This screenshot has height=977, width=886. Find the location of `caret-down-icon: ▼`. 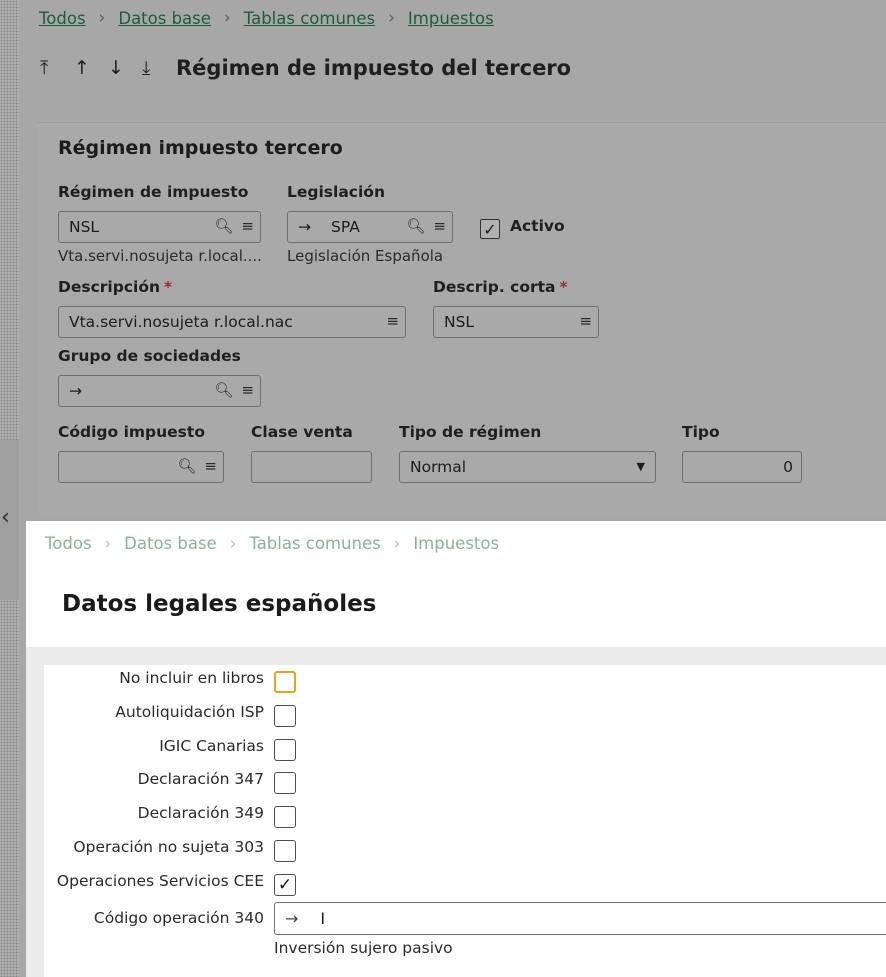

caret-down-icon: ▼ is located at coordinates (640, 466).